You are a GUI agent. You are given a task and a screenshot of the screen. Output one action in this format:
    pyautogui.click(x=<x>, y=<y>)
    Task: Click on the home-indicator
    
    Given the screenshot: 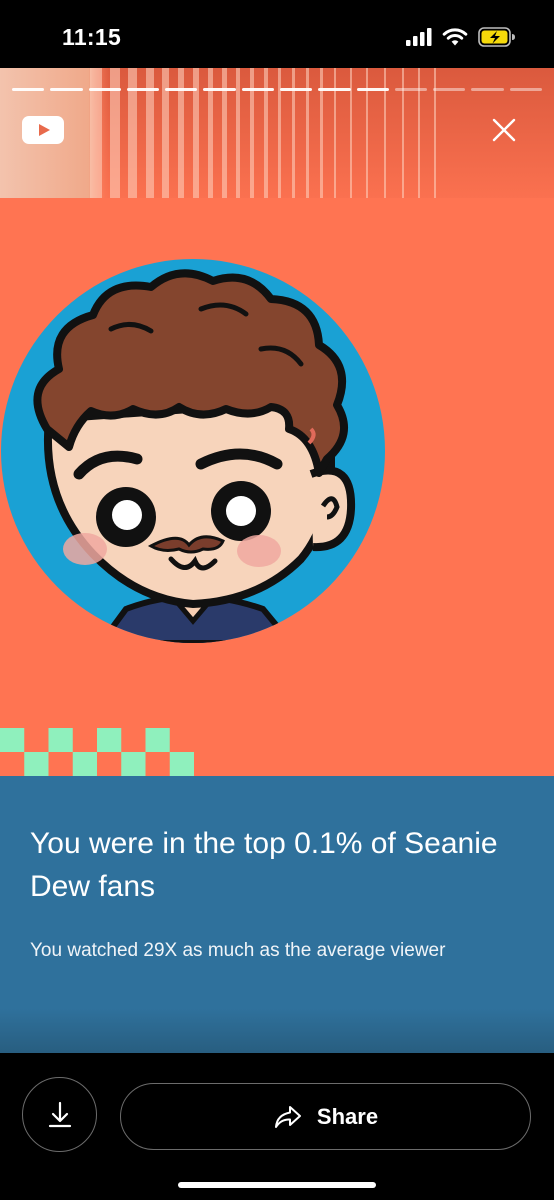 What is the action you would take?
    pyautogui.click(x=277, y=1185)
    